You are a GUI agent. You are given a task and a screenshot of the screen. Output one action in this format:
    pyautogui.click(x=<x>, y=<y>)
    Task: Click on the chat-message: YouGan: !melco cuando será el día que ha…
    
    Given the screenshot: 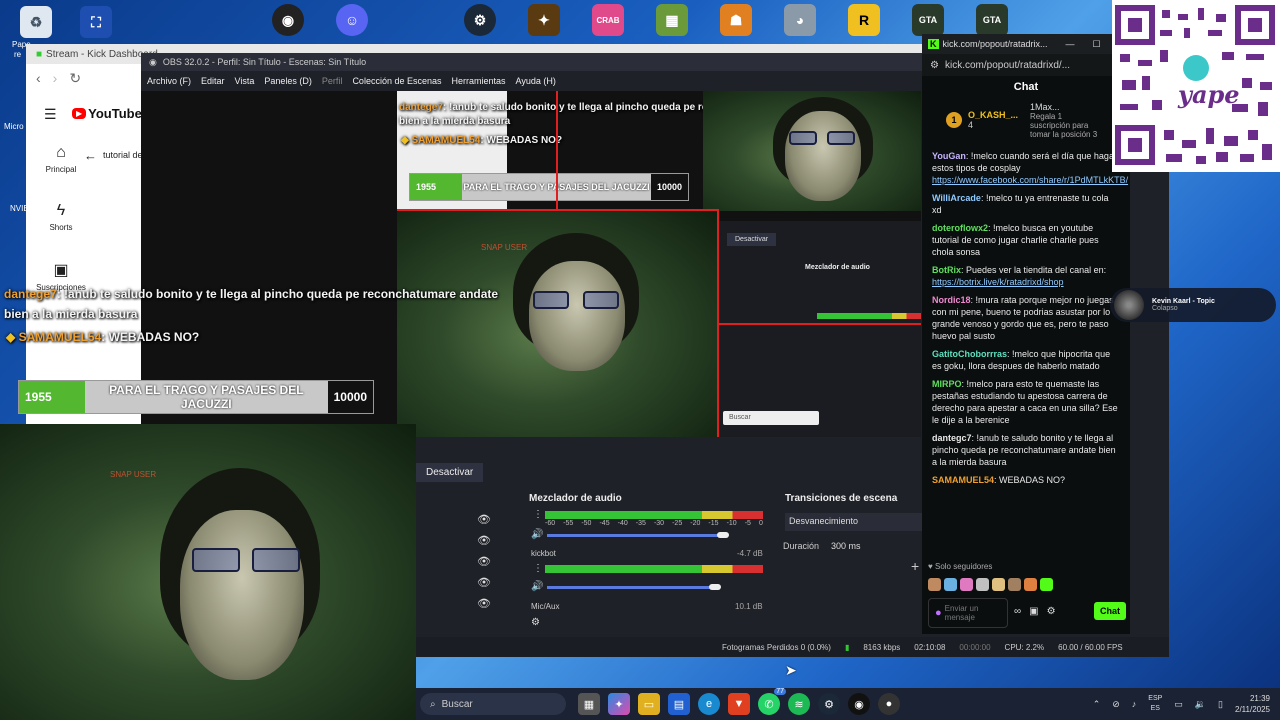 What is the action you would take?
    pyautogui.click(x=1030, y=168)
    